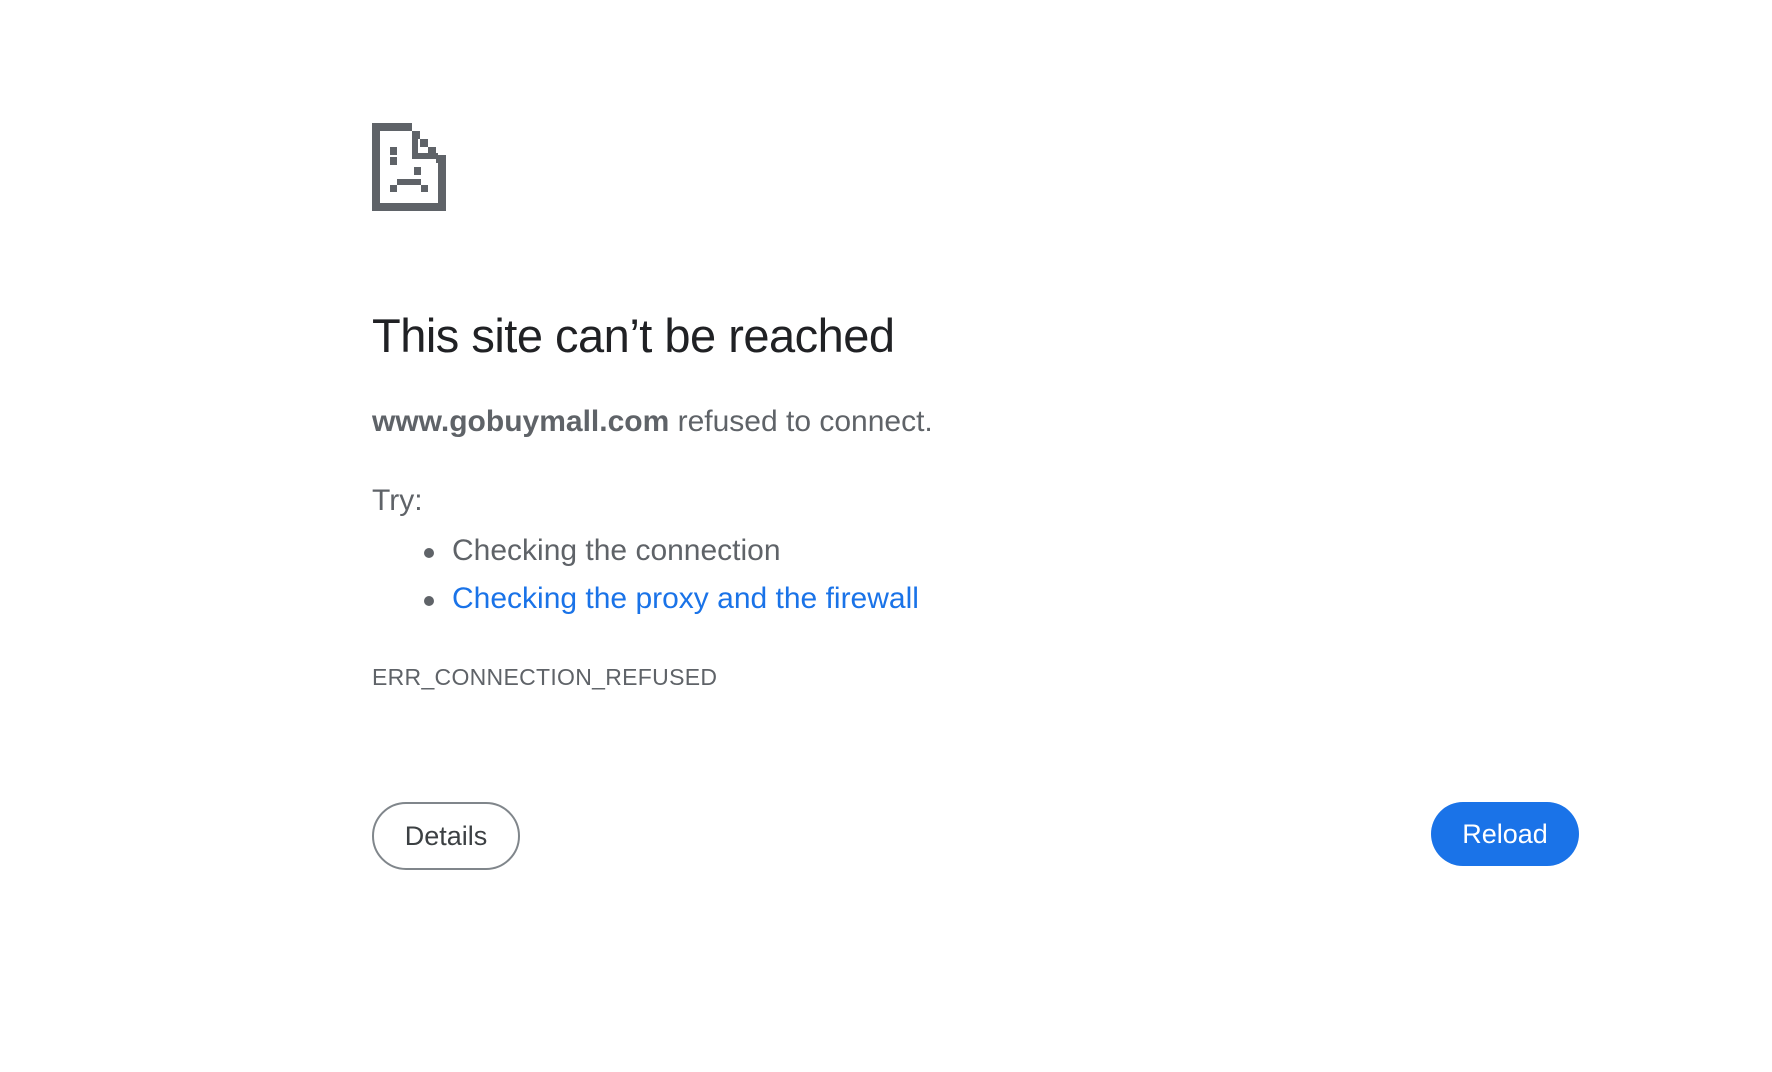  What do you see at coordinates (409, 167) in the screenshot?
I see `sad-document-icon` at bounding box center [409, 167].